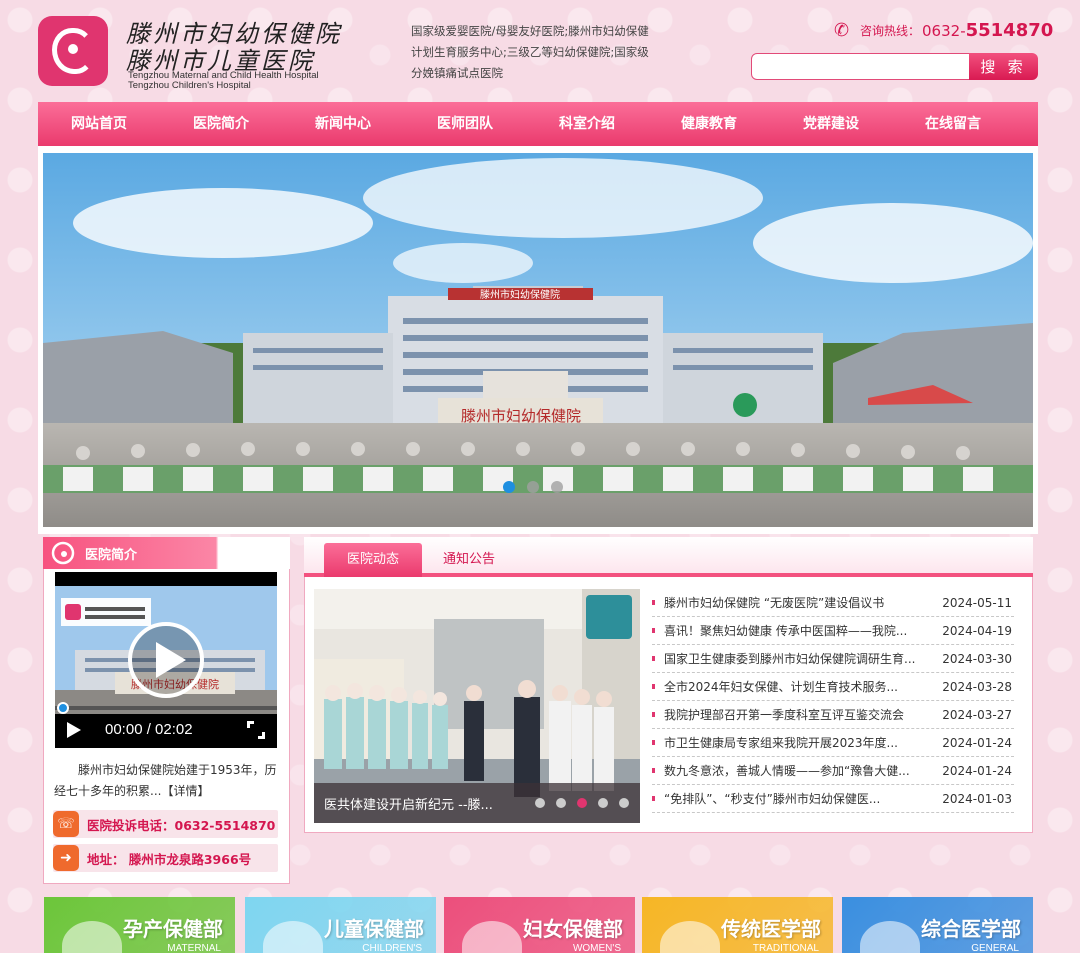 The width and height of the screenshot is (1080, 953). I want to click on department-name: 传统医学部, so click(771, 929).